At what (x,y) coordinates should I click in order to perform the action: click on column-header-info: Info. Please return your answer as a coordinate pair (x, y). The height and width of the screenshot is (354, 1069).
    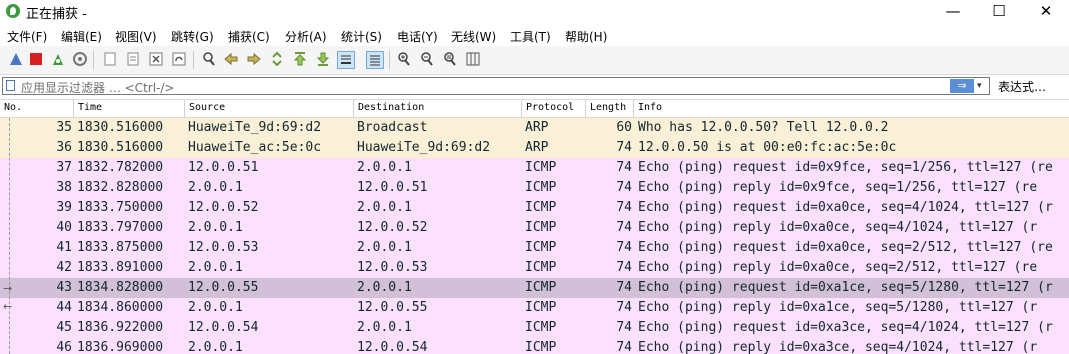
    Looking at the image, I should click on (650, 107).